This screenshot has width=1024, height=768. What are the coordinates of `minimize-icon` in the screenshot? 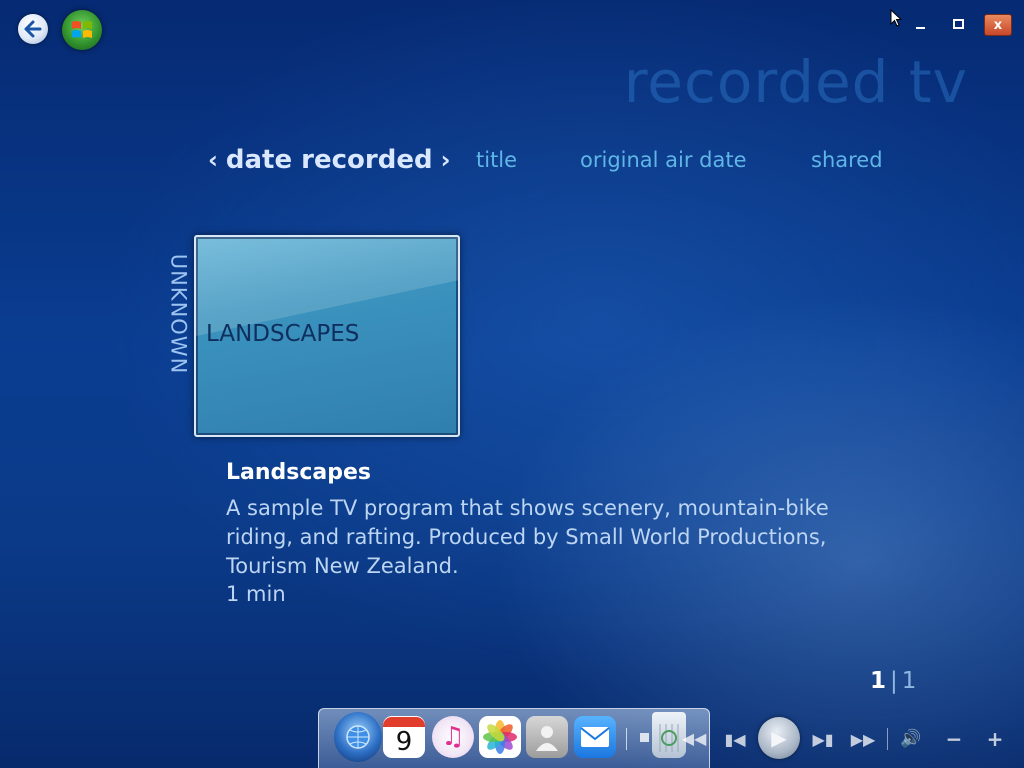 It's located at (920, 28).